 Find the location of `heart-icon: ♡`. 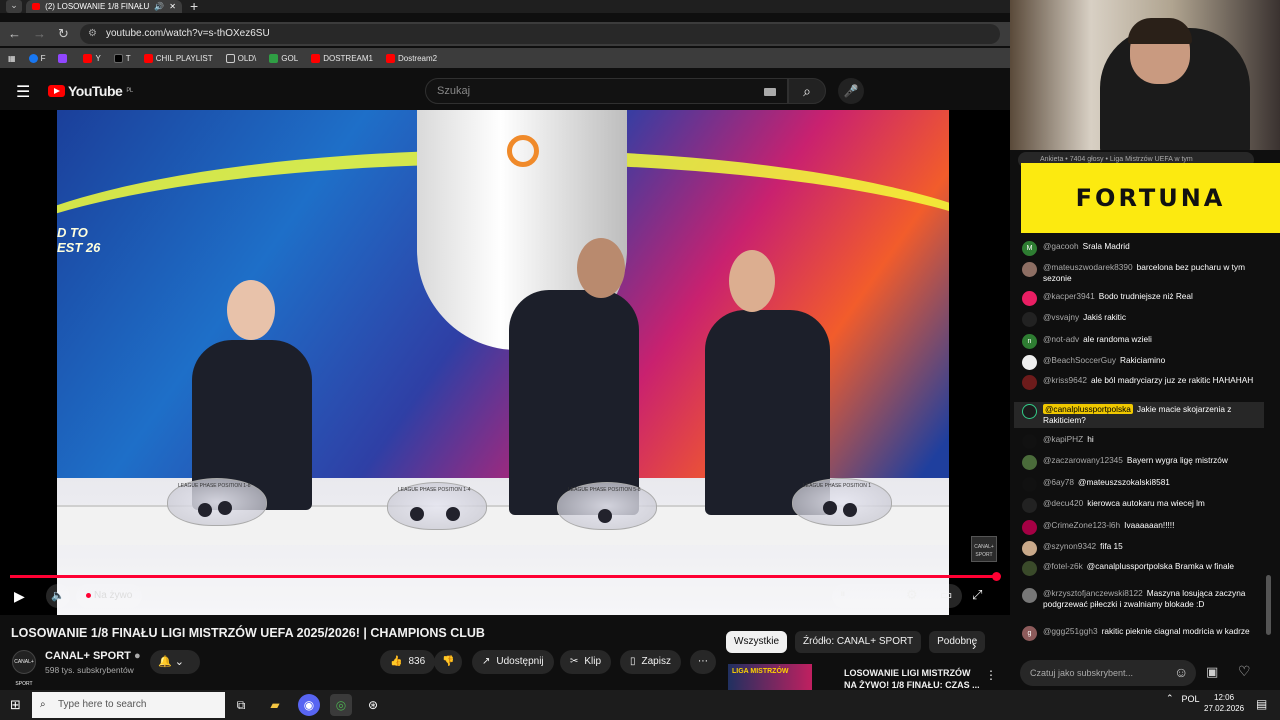

heart-icon: ♡ is located at coordinates (1244, 671).